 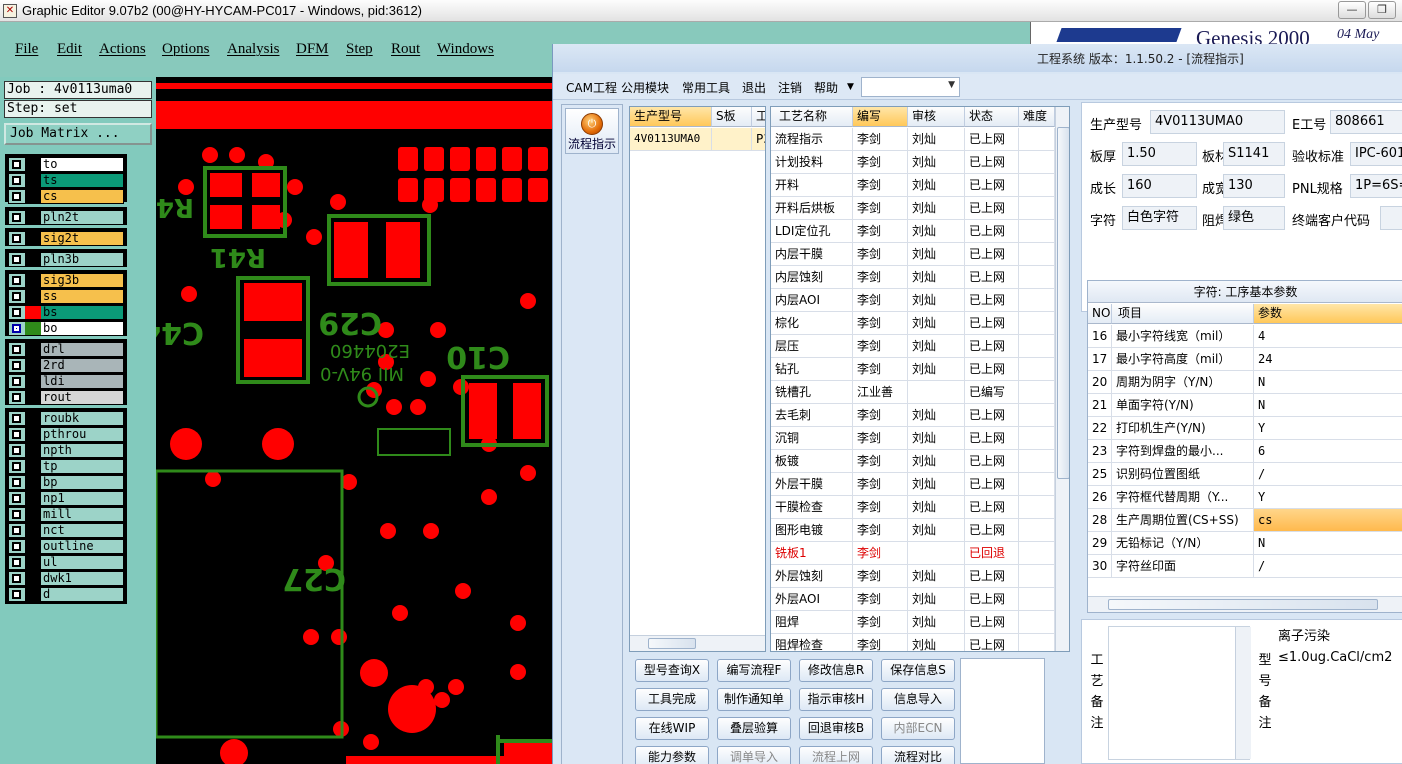 What do you see at coordinates (1037, 117) in the screenshot?
I see `col-header-difficulty: 难度` at bounding box center [1037, 117].